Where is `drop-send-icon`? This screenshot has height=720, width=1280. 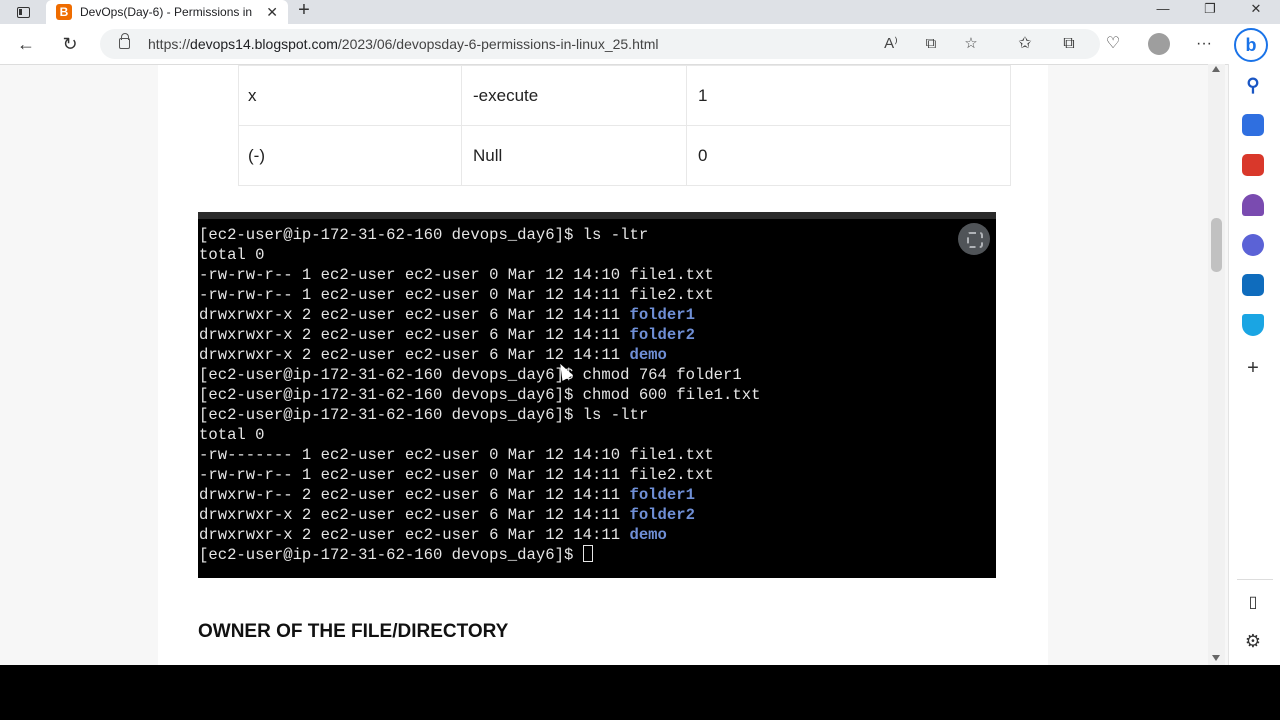 drop-send-icon is located at coordinates (1253, 325).